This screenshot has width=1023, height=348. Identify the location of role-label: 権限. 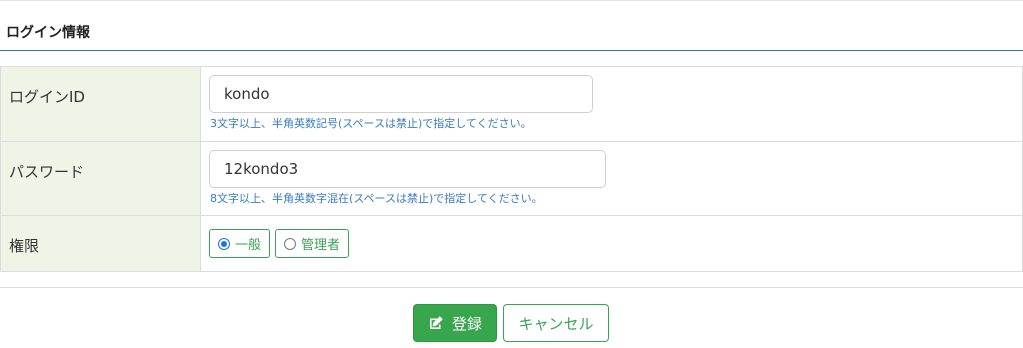
(100, 243).